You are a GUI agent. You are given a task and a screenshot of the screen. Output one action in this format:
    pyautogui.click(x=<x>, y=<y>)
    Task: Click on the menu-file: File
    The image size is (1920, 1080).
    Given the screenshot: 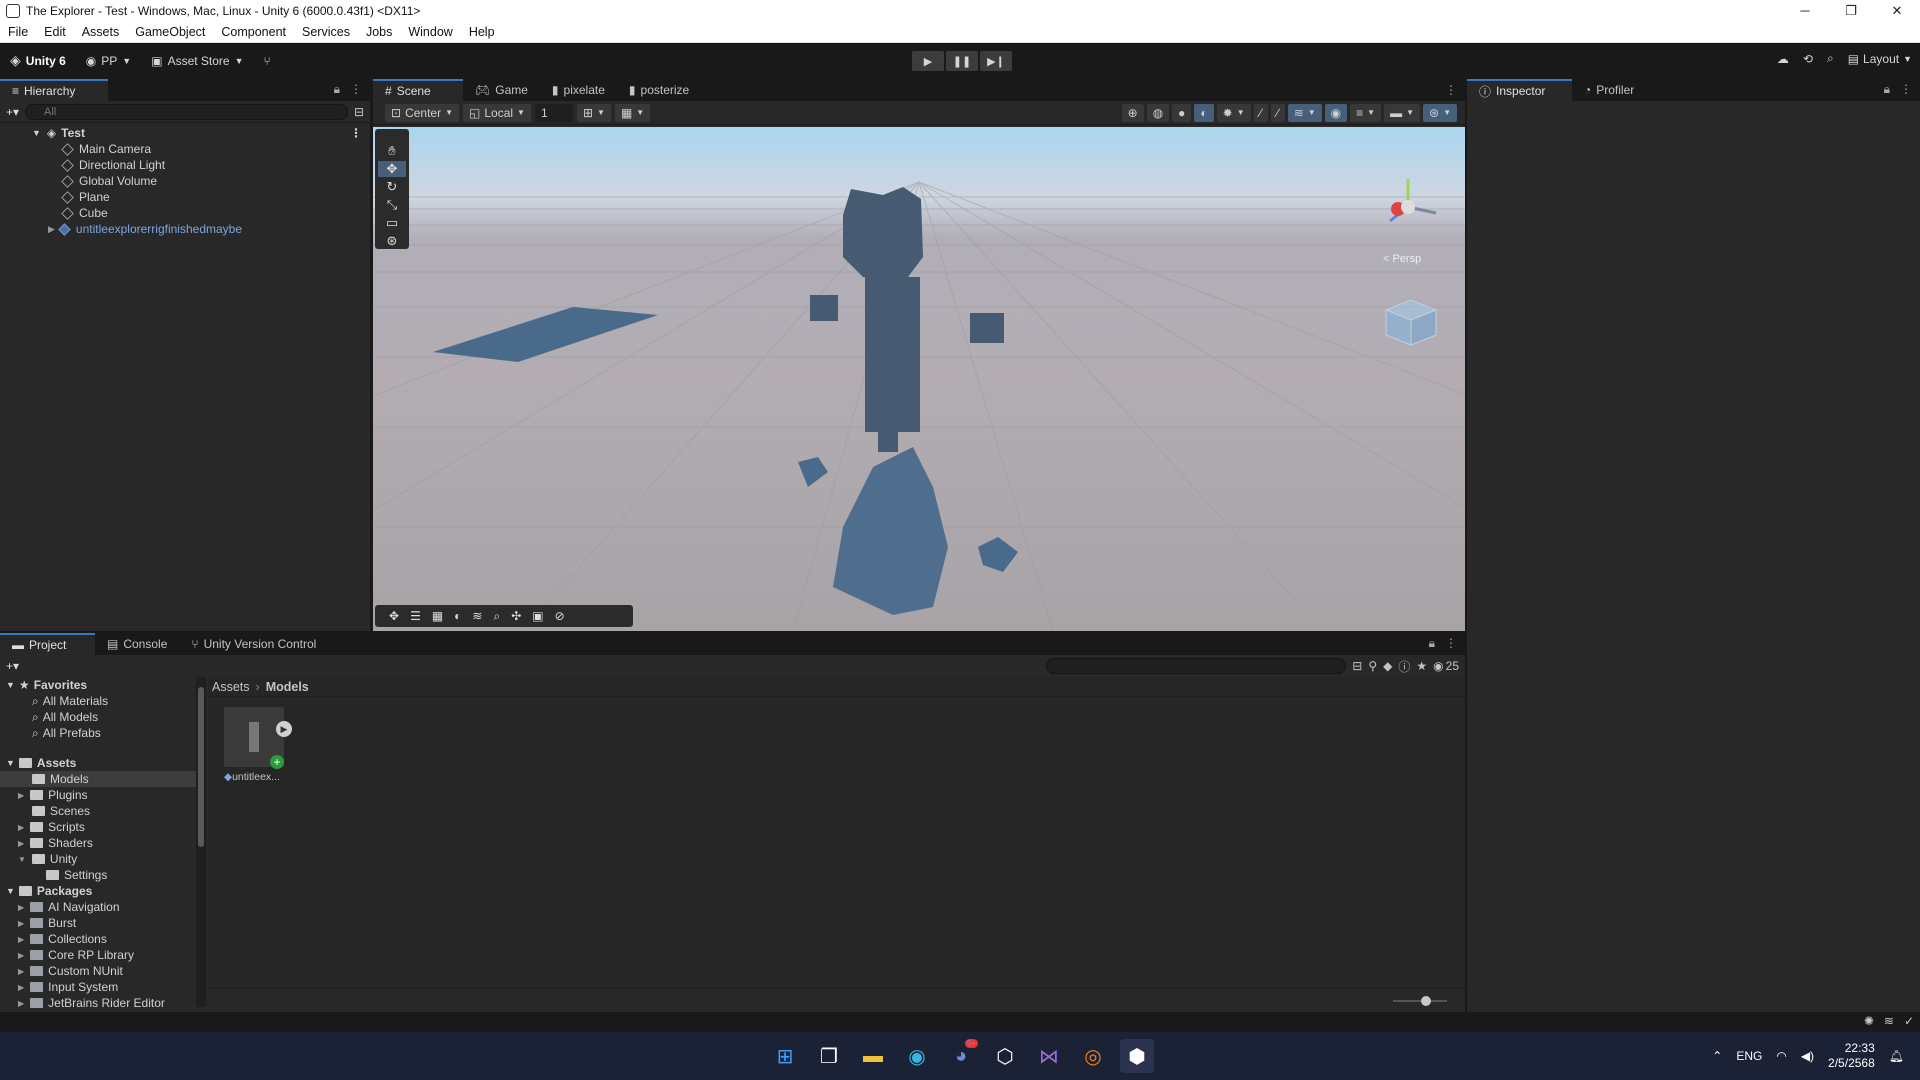 What is the action you would take?
    pyautogui.click(x=18, y=32)
    